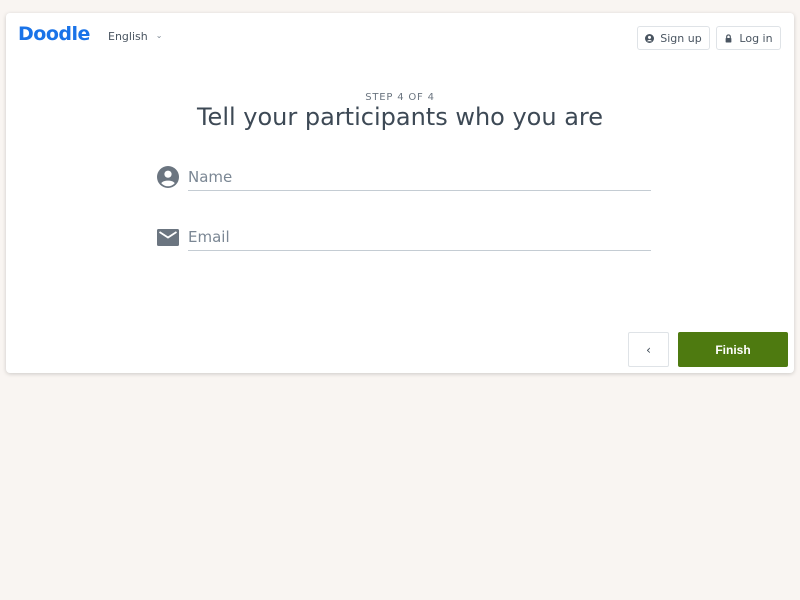 The width and height of the screenshot is (800, 600). What do you see at coordinates (400, 117) in the screenshot?
I see `page-title: Tell your participants who you are` at bounding box center [400, 117].